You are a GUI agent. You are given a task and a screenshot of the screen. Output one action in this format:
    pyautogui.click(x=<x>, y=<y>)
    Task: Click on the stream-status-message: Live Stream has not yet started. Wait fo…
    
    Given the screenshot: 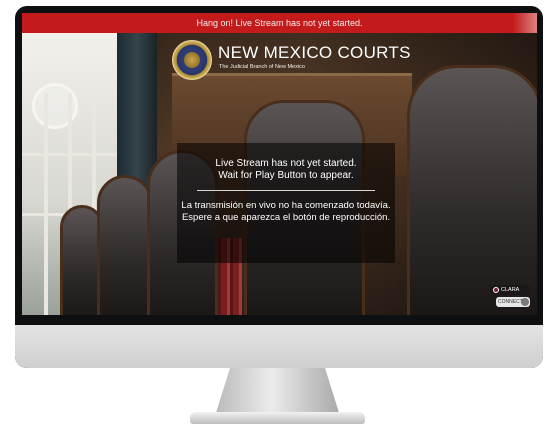 What is the action you would take?
    pyautogui.click(x=286, y=203)
    